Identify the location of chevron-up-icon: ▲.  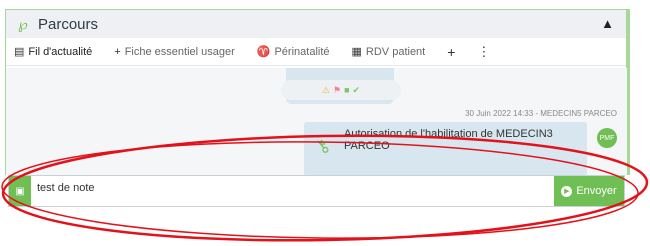
(607, 23).